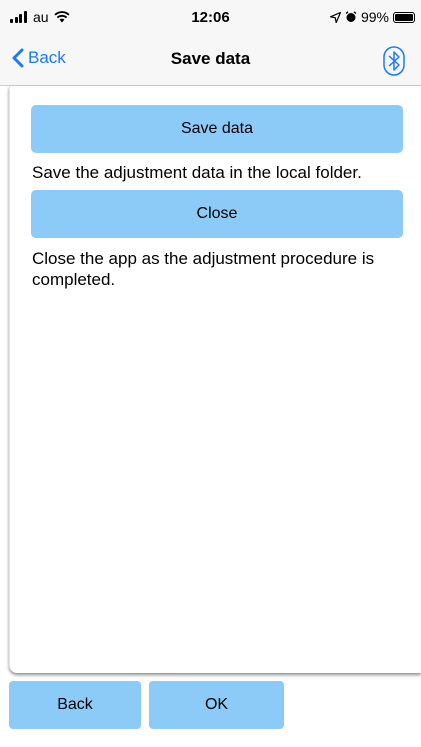 The width and height of the screenshot is (421, 747). What do you see at coordinates (351, 17) in the screenshot?
I see `alarm-icon` at bounding box center [351, 17].